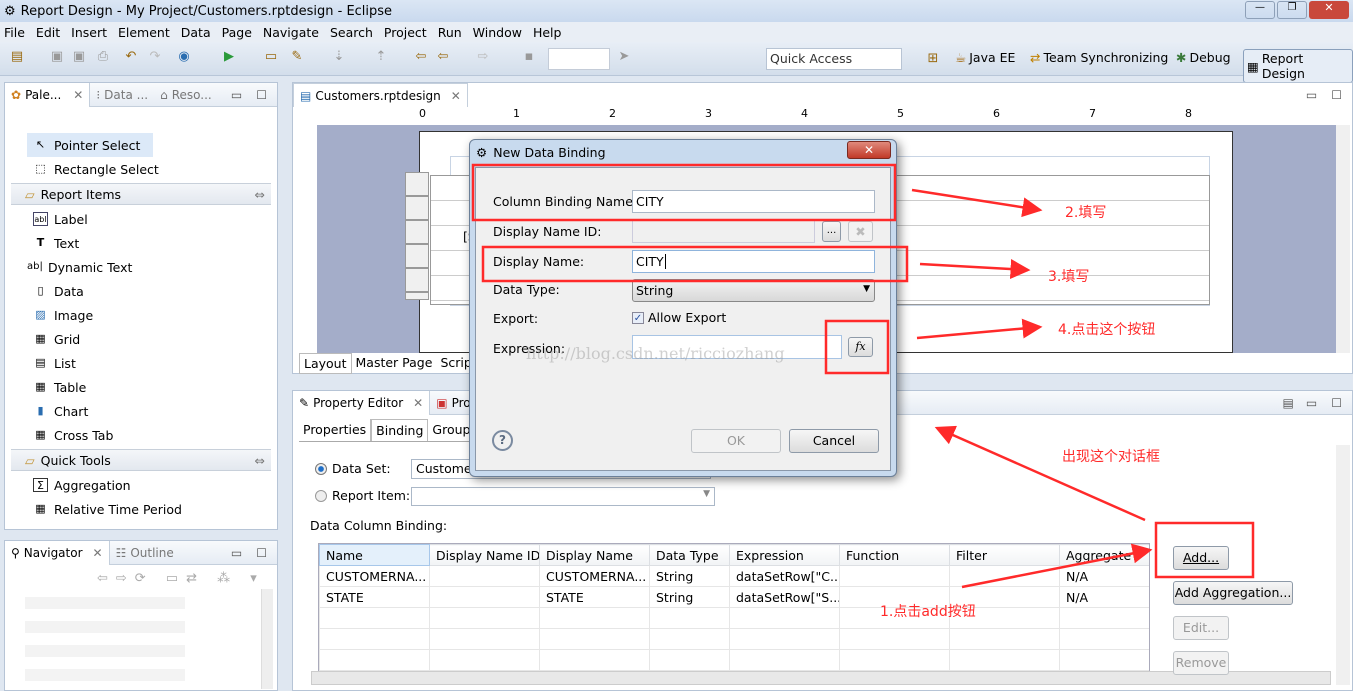 The image size is (1353, 691). Describe the element at coordinates (14, 32) in the screenshot. I see `menu-file: File` at that location.